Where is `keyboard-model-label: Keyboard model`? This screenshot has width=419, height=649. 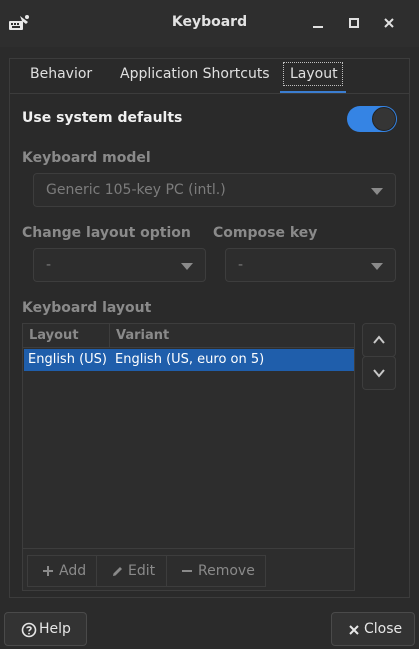 keyboard-model-label: Keyboard model is located at coordinates (86, 158).